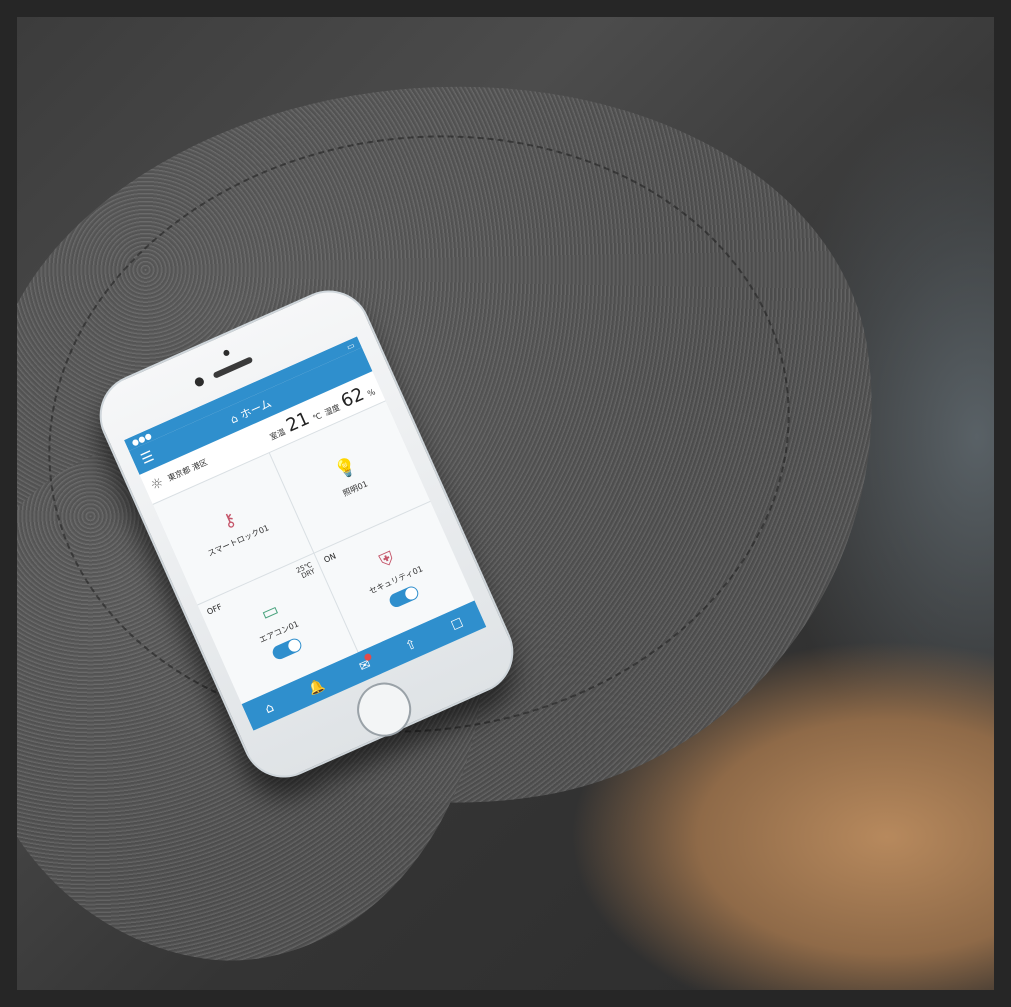  What do you see at coordinates (297, 422) in the screenshot?
I see `temperature-value: 21` at bounding box center [297, 422].